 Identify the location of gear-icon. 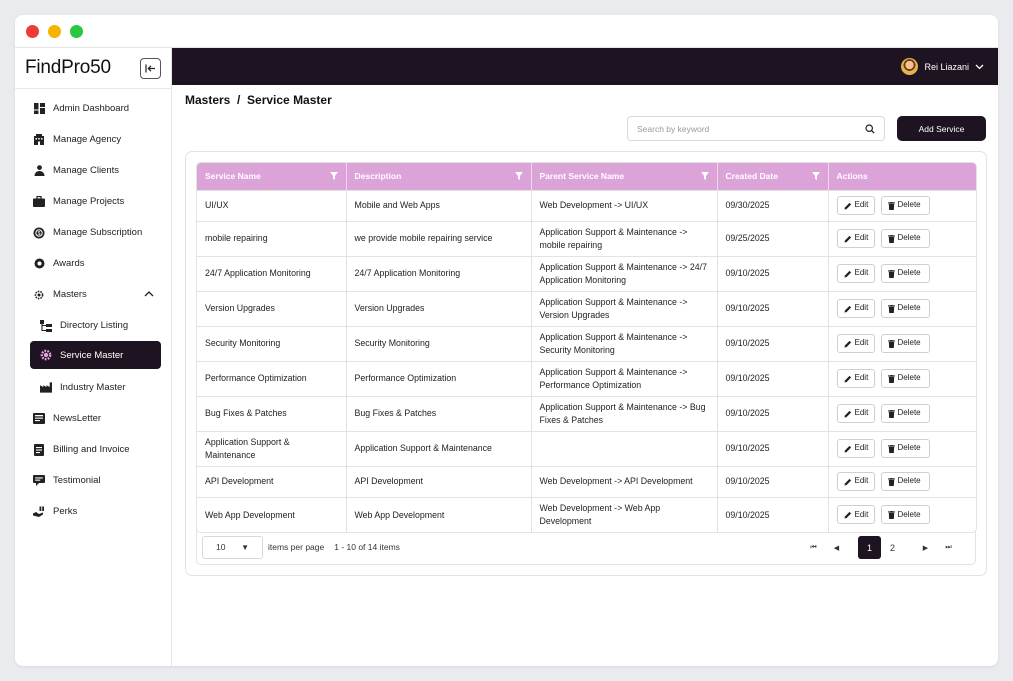
(39, 295).